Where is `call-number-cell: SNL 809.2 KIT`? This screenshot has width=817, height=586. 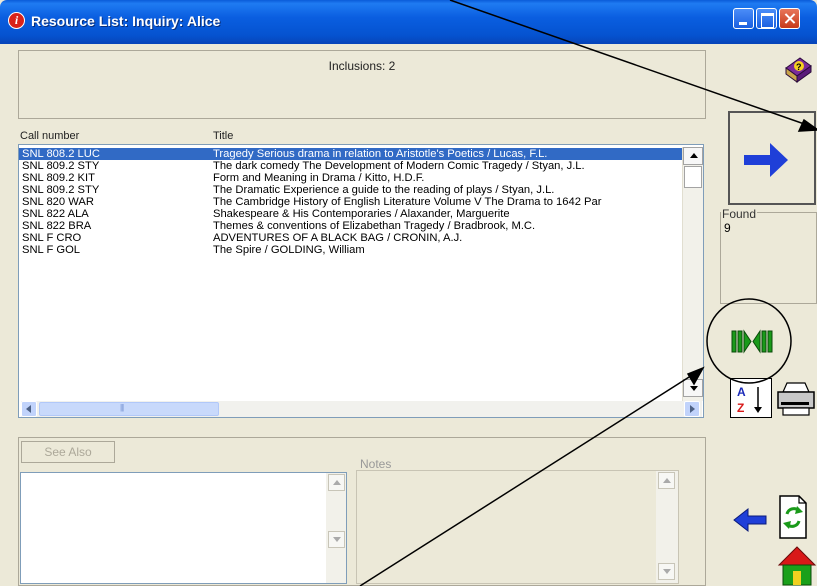 call-number-cell: SNL 809.2 KIT is located at coordinates (58, 178).